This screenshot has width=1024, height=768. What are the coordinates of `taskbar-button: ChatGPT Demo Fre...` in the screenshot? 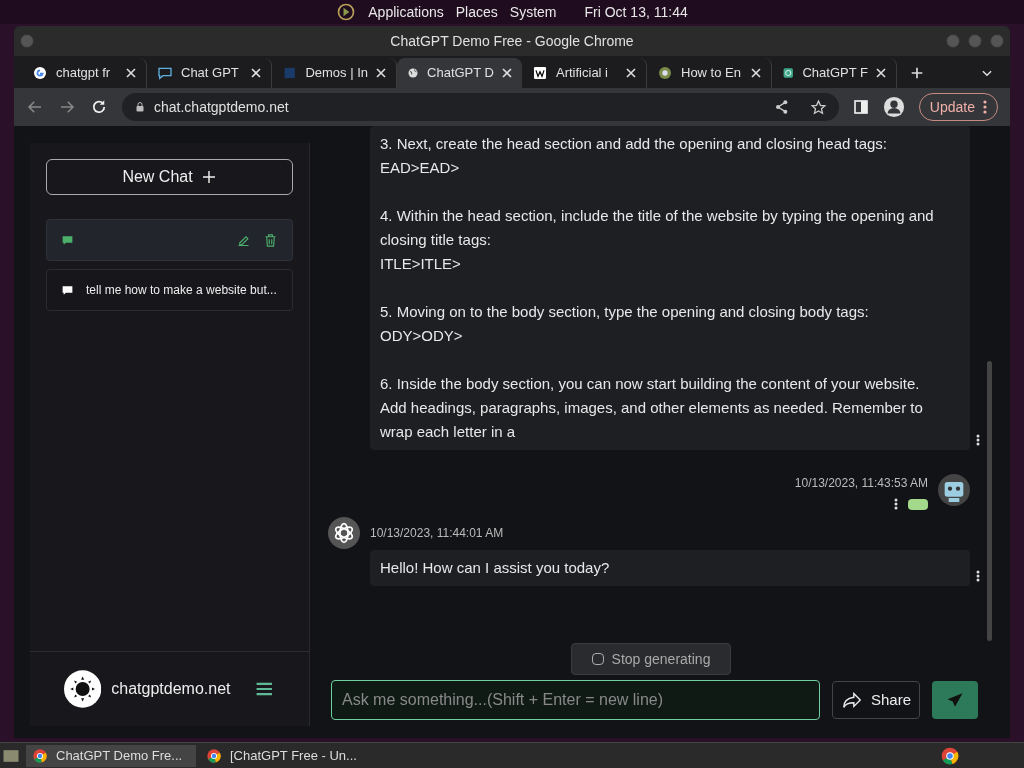 It's located at (111, 755).